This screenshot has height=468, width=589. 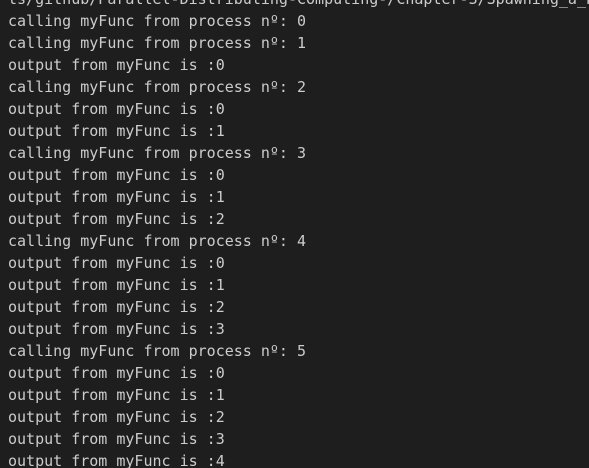 What do you see at coordinates (116, 460) in the screenshot?
I see `terminal-line: output from myFunc is :4` at bounding box center [116, 460].